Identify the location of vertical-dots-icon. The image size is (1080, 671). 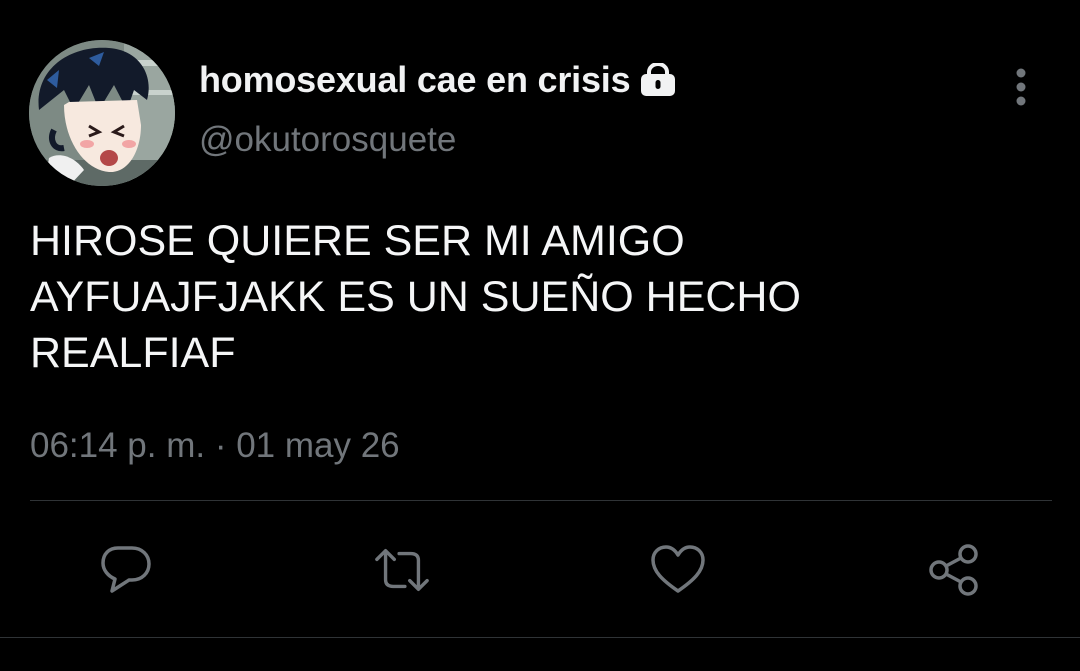
(1021, 87).